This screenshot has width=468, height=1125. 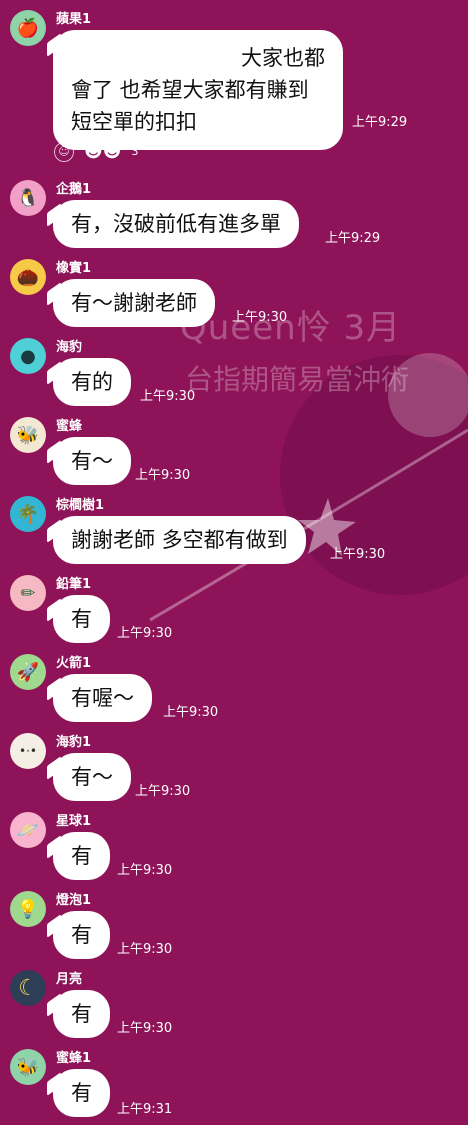 I want to click on moon-icon: ☾, so click(x=28, y=988).